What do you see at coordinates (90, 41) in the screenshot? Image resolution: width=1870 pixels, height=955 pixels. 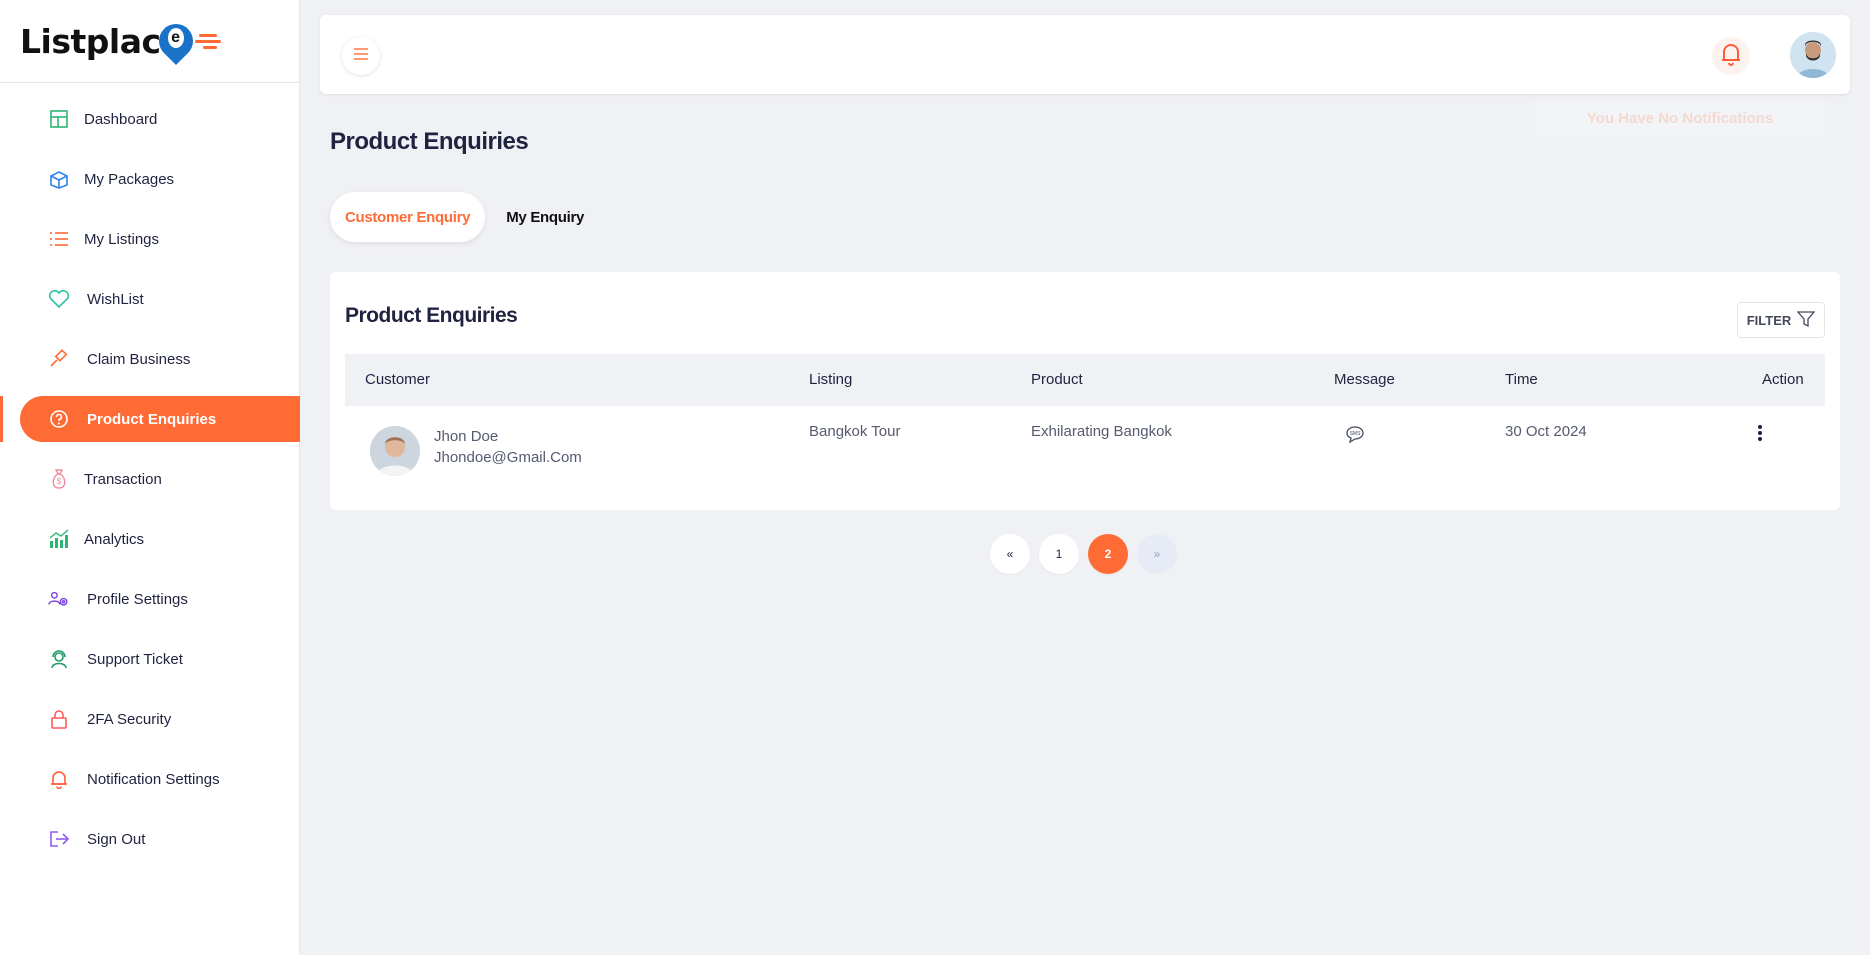 I see `logo-text: Listplac` at bounding box center [90, 41].